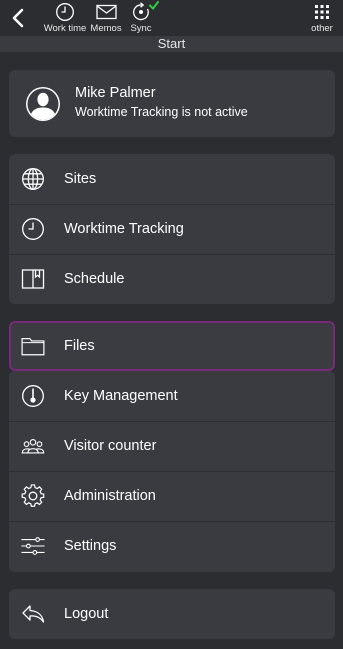  What do you see at coordinates (33, 179) in the screenshot?
I see `globe-icon` at bounding box center [33, 179].